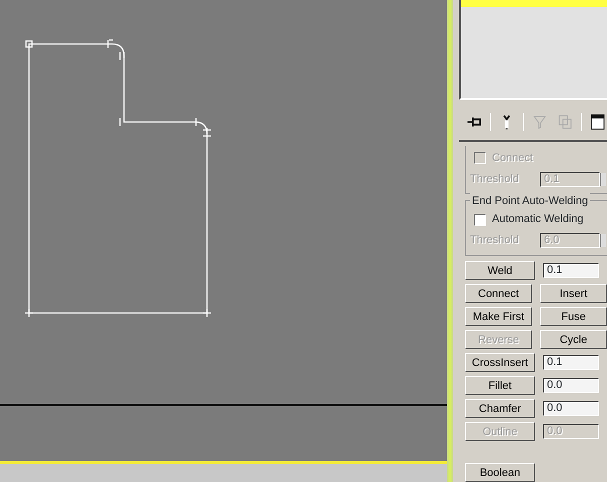 This screenshot has width=607, height=482. I want to click on command-button: Cycle, so click(573, 339).